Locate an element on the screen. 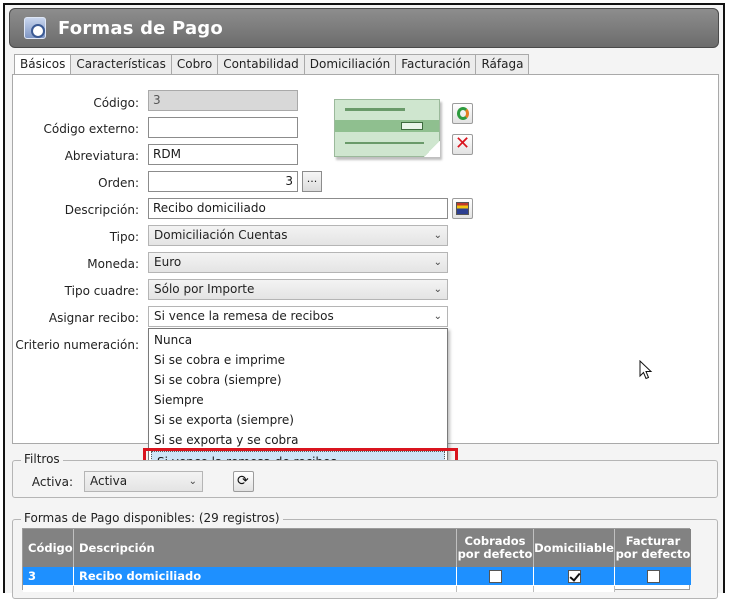 The width and height of the screenshot is (729, 599). descripcion-field: Recibo domiciliado is located at coordinates (298, 208).